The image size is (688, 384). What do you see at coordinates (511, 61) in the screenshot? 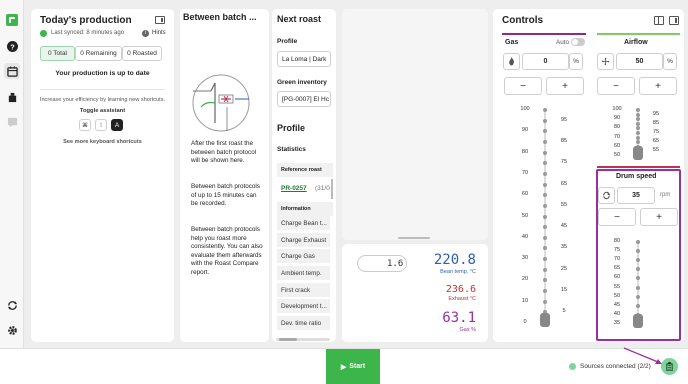
I see `flame-icon` at bounding box center [511, 61].